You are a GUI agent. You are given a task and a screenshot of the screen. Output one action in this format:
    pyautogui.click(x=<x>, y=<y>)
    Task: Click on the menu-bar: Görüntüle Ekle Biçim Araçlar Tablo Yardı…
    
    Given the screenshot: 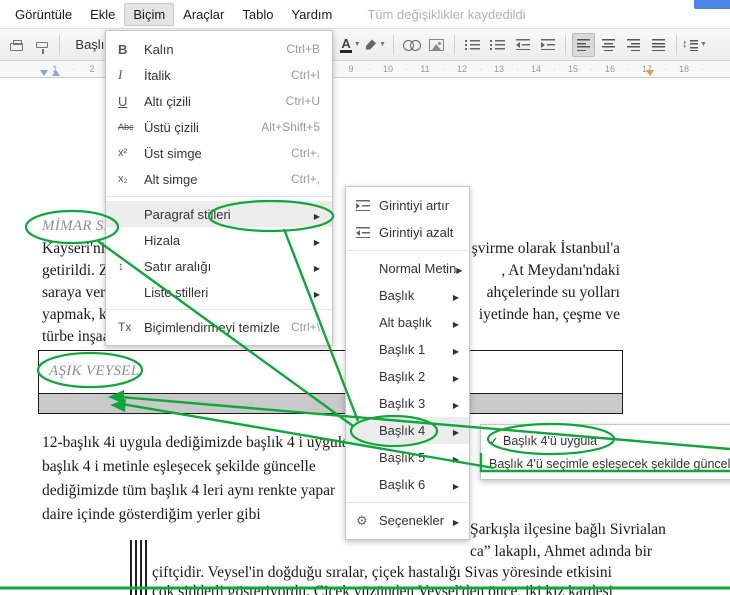 What is the action you would take?
    pyautogui.click(x=365, y=14)
    